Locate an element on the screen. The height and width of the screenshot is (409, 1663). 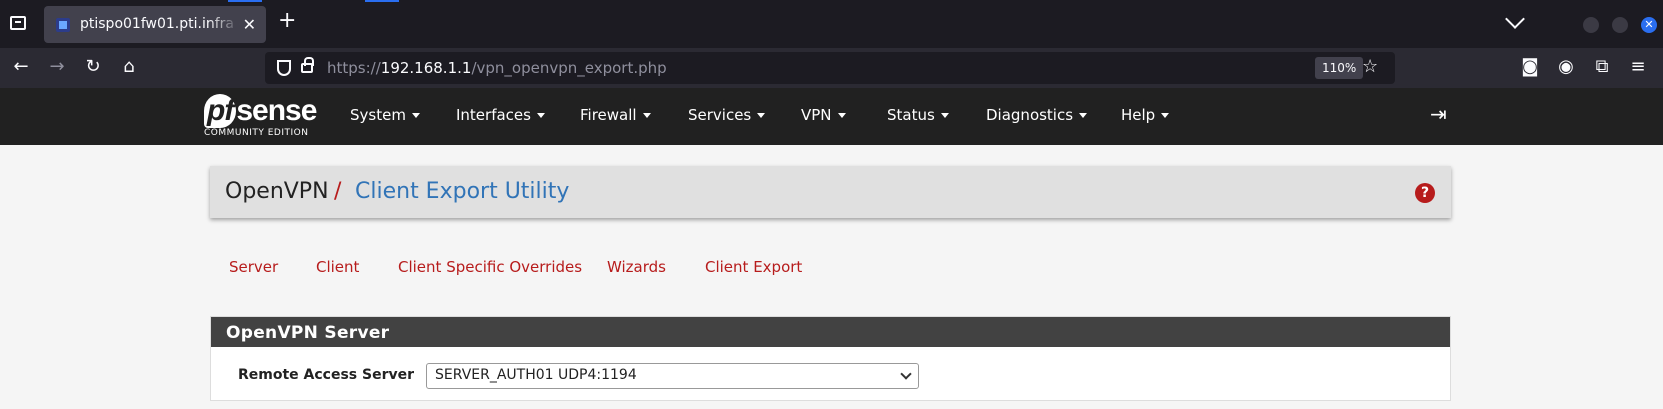
help-icon: ? is located at coordinates (1425, 193).